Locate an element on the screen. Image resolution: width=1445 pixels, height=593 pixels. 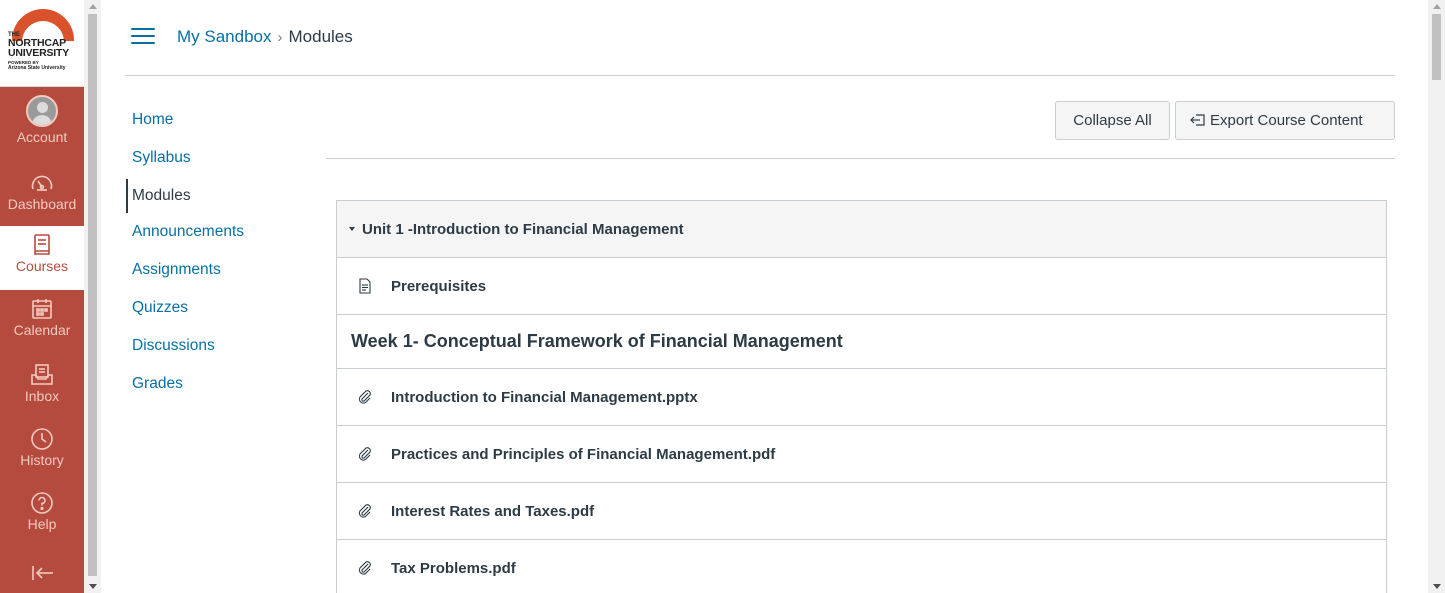
course-nav-discussions: Discussions is located at coordinates (216, 350).